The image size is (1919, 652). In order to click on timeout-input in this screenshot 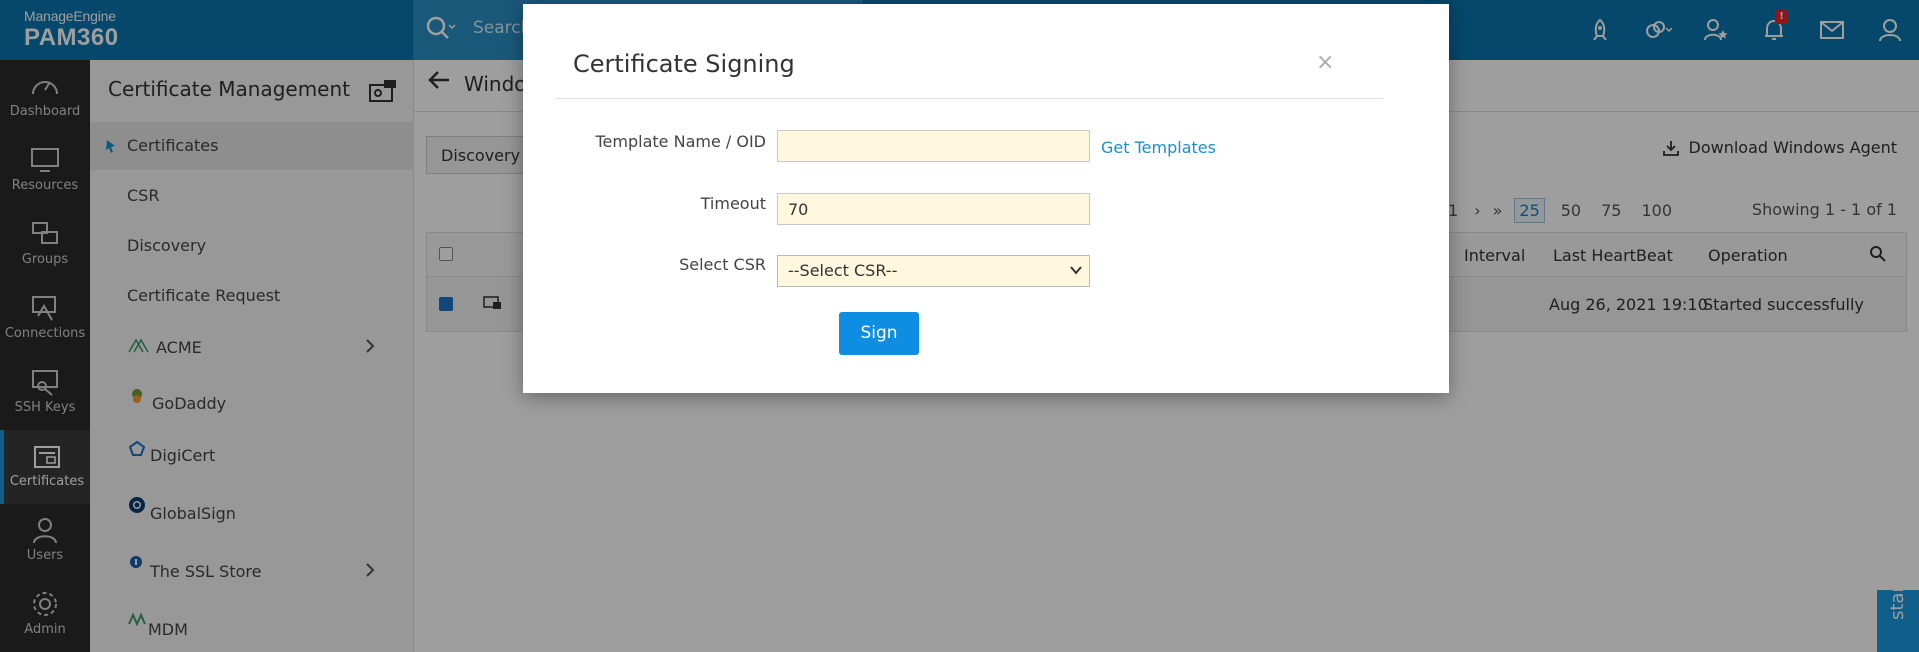, I will do `click(933, 209)`.